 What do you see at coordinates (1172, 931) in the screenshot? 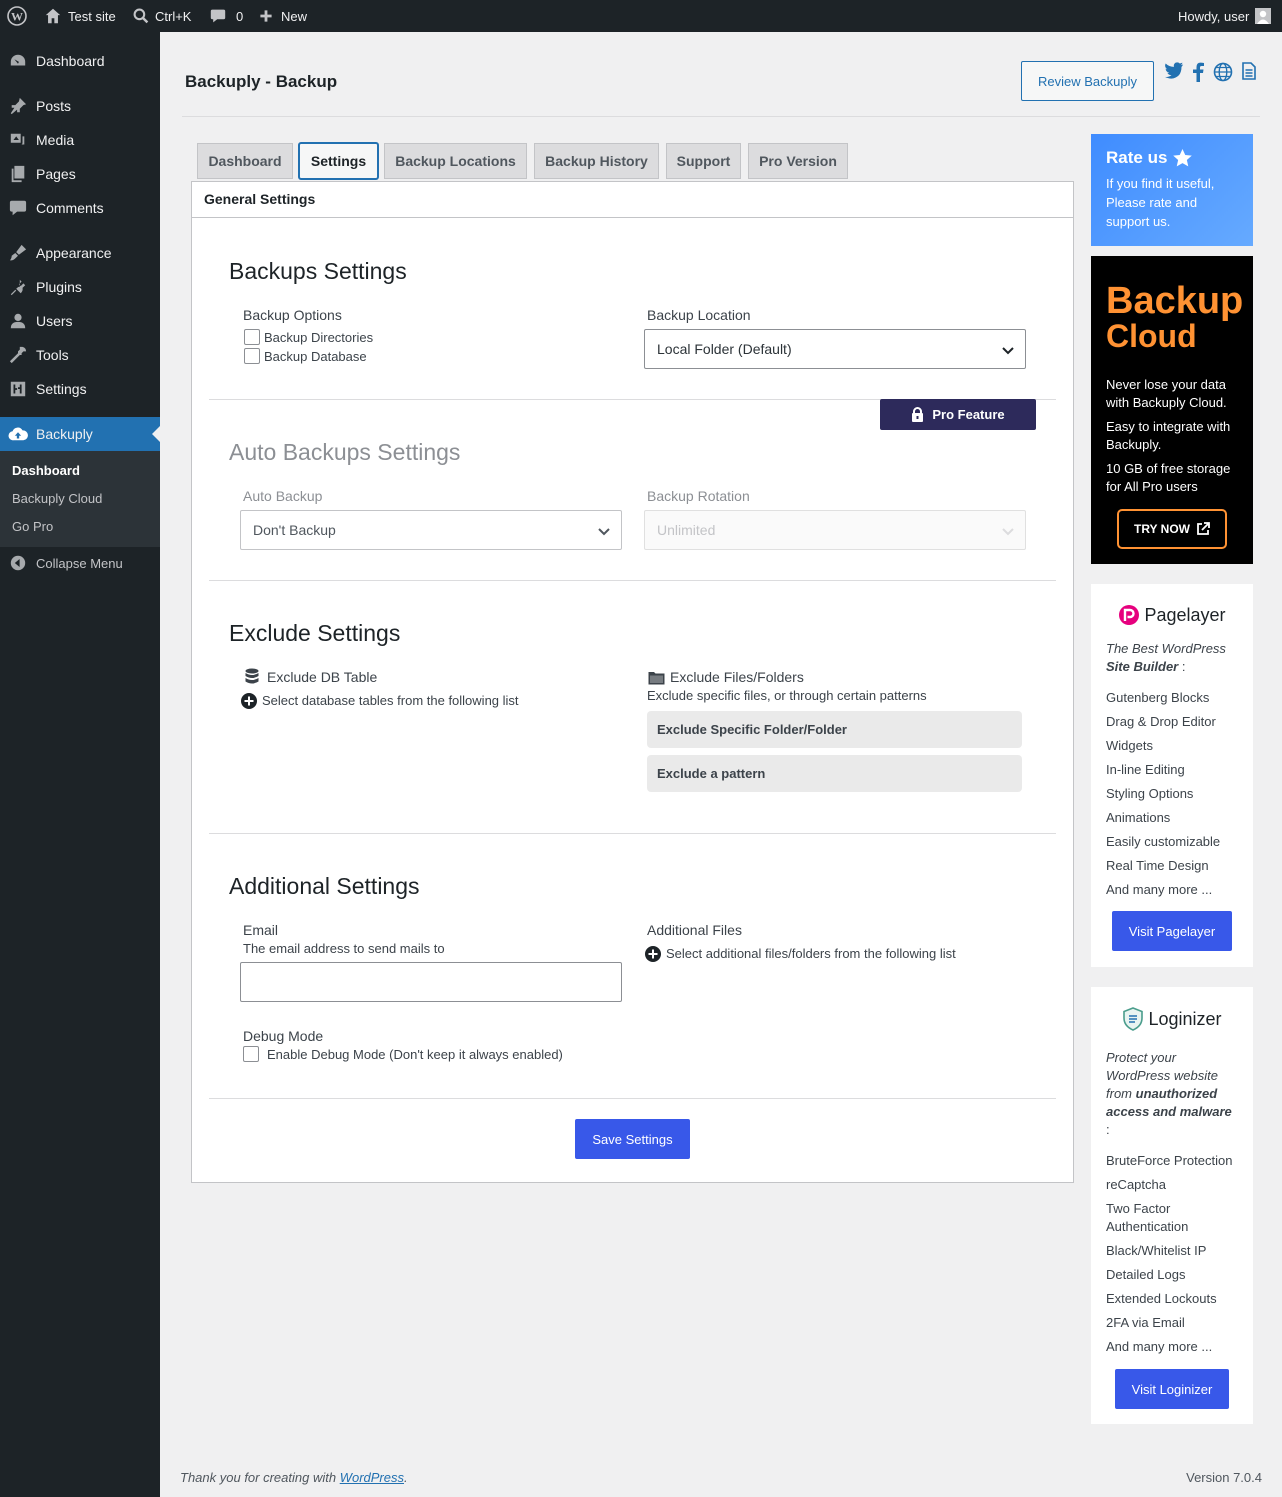
I see `visit-pagelayer-button: Visit Pagelayer` at bounding box center [1172, 931].